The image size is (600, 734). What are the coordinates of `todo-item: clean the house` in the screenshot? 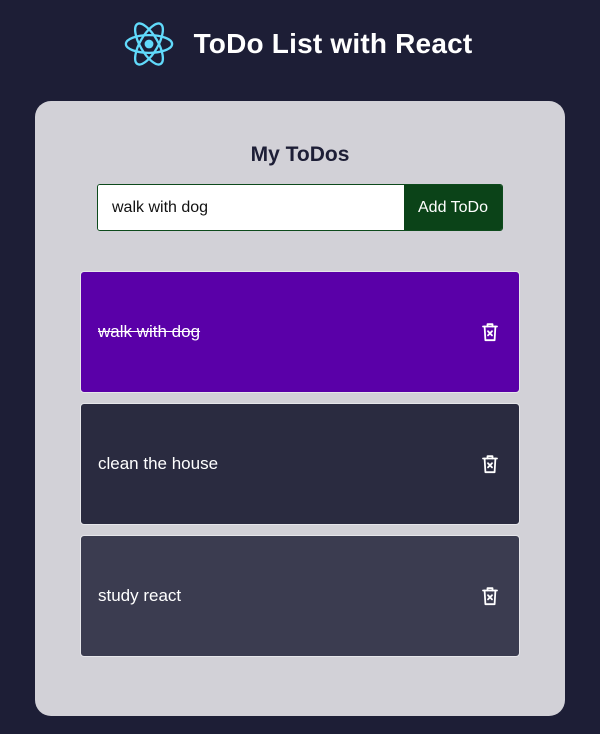 It's located at (300, 464).